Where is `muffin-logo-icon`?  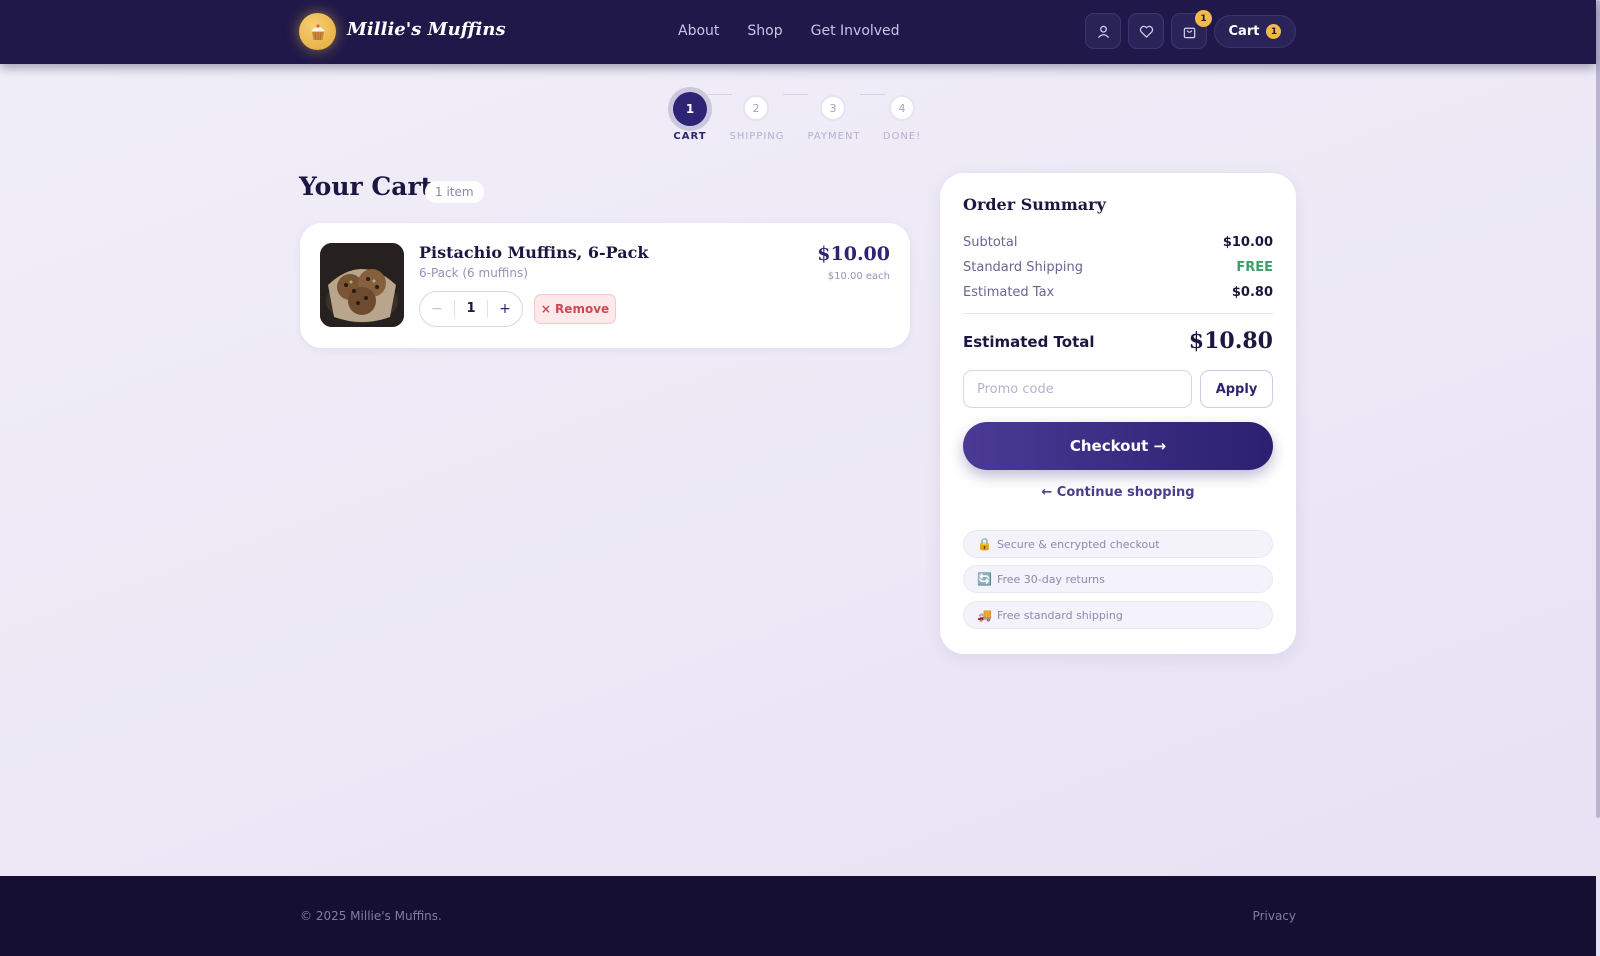
muffin-logo-icon is located at coordinates (317, 31).